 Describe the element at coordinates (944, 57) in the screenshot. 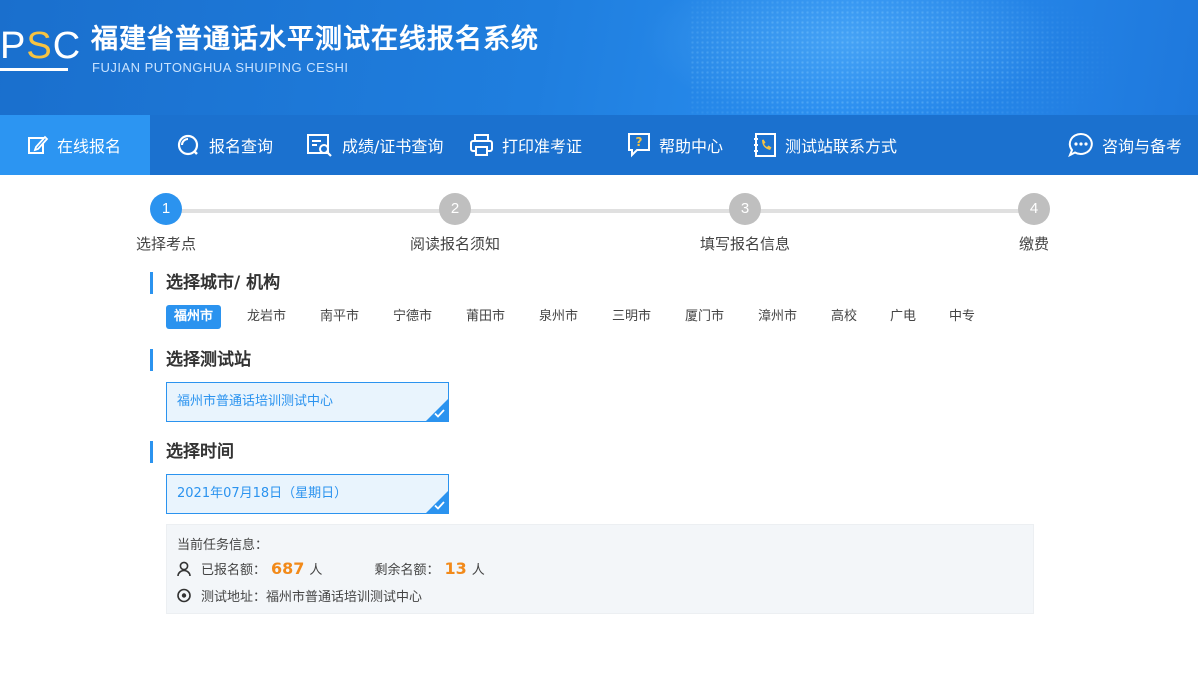

I see `world-map-dots` at that location.